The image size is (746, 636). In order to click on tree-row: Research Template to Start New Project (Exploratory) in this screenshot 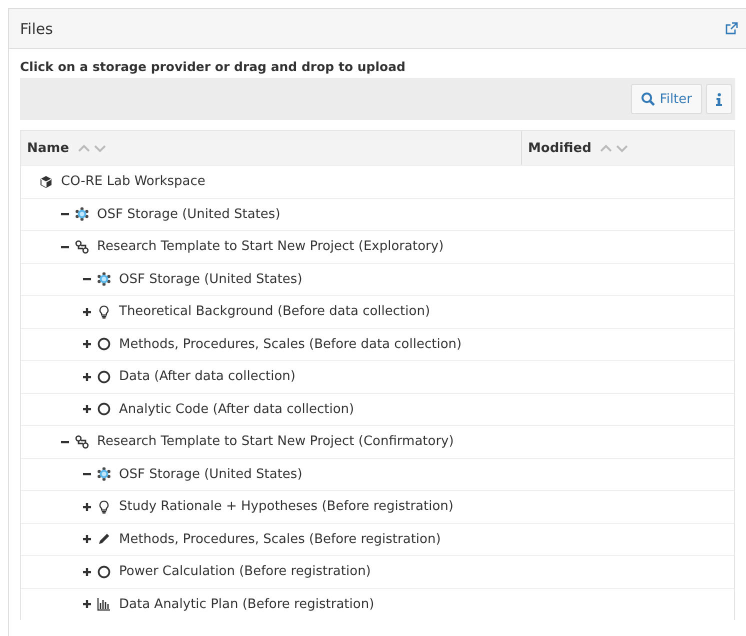, I will do `click(377, 246)`.